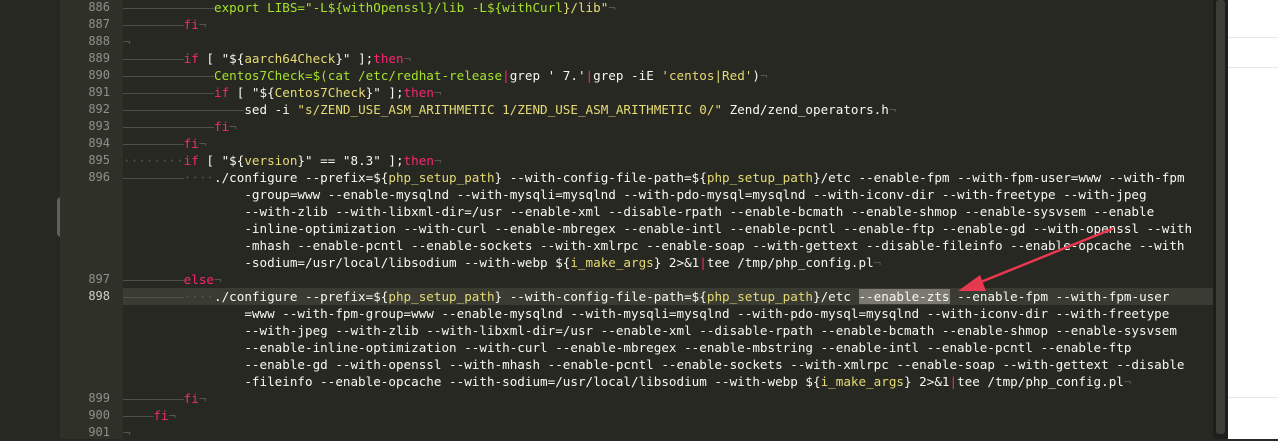  What do you see at coordinates (99, 126) in the screenshot?
I see `line-number: 893` at bounding box center [99, 126].